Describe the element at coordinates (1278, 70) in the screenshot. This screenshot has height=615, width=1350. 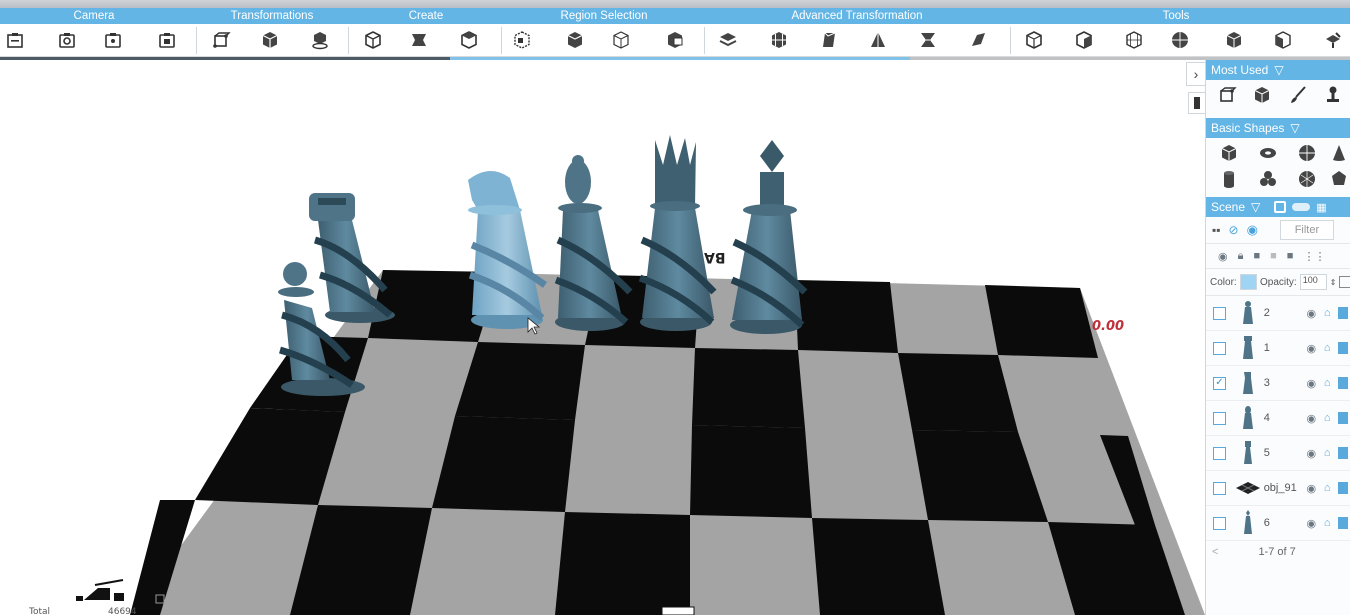
I see `most-used-header: Most Used ▽` at that location.